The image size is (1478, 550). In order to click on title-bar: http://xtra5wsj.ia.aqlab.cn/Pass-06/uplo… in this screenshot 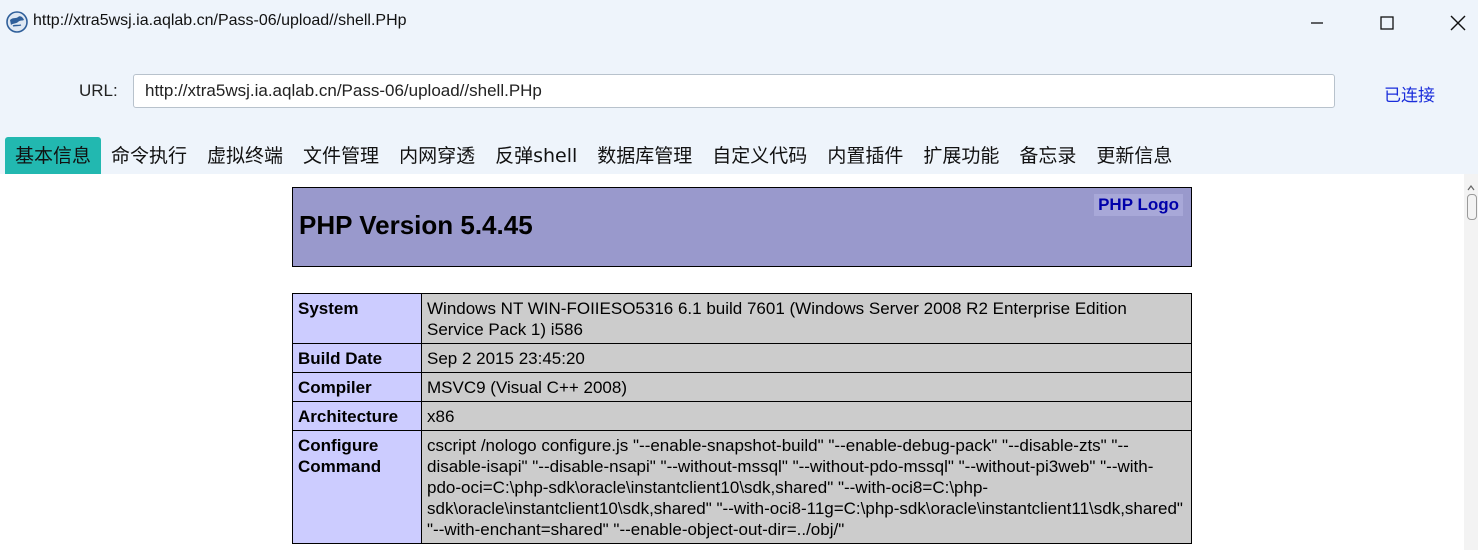, I will do `click(739, 23)`.